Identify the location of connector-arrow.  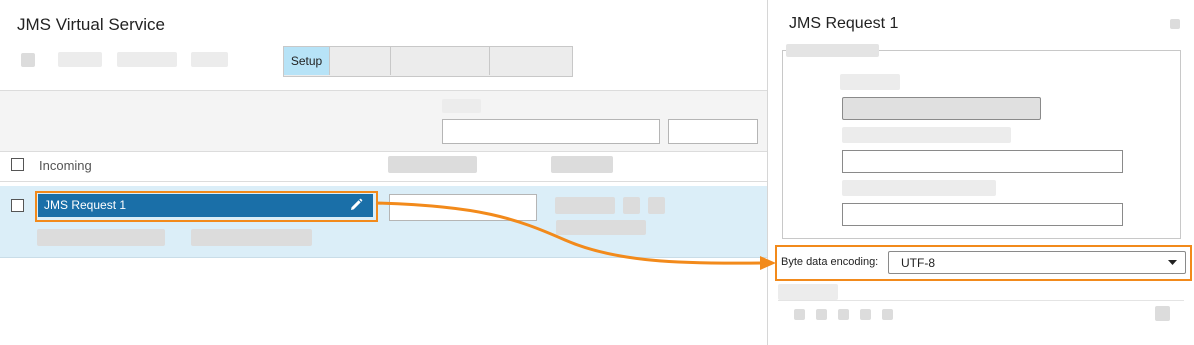
(575, 235).